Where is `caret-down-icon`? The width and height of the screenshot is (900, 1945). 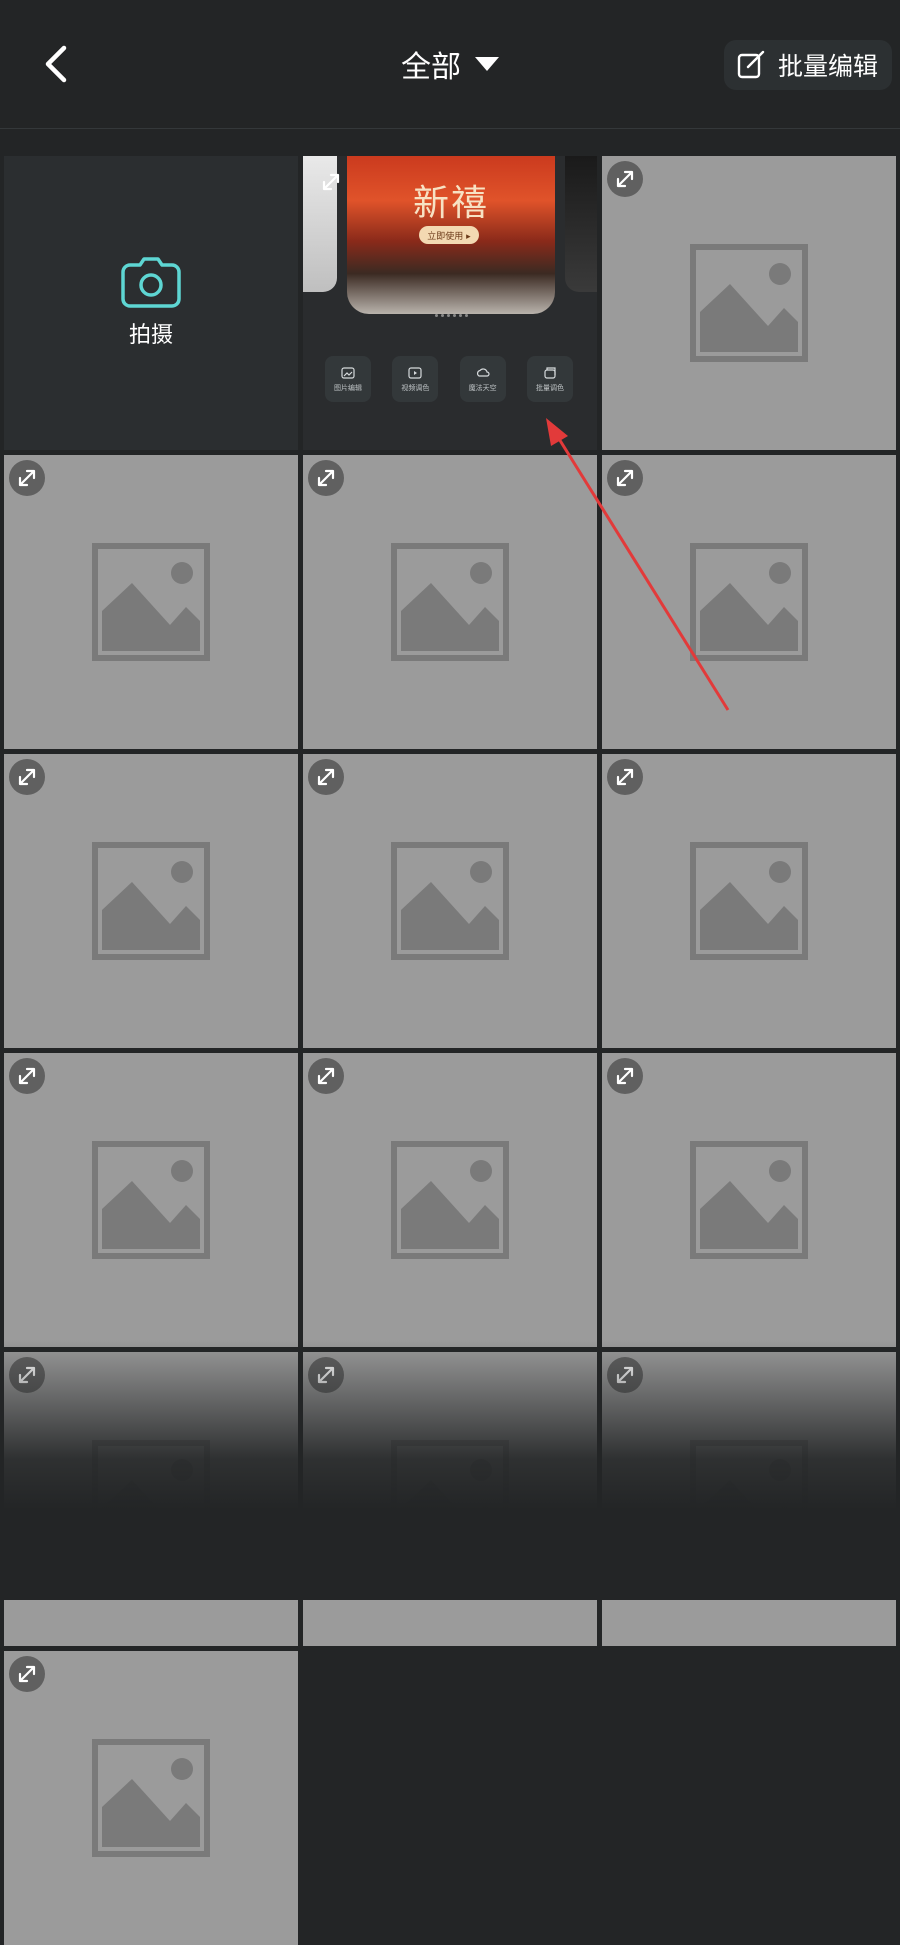
caret-down-icon is located at coordinates (487, 64).